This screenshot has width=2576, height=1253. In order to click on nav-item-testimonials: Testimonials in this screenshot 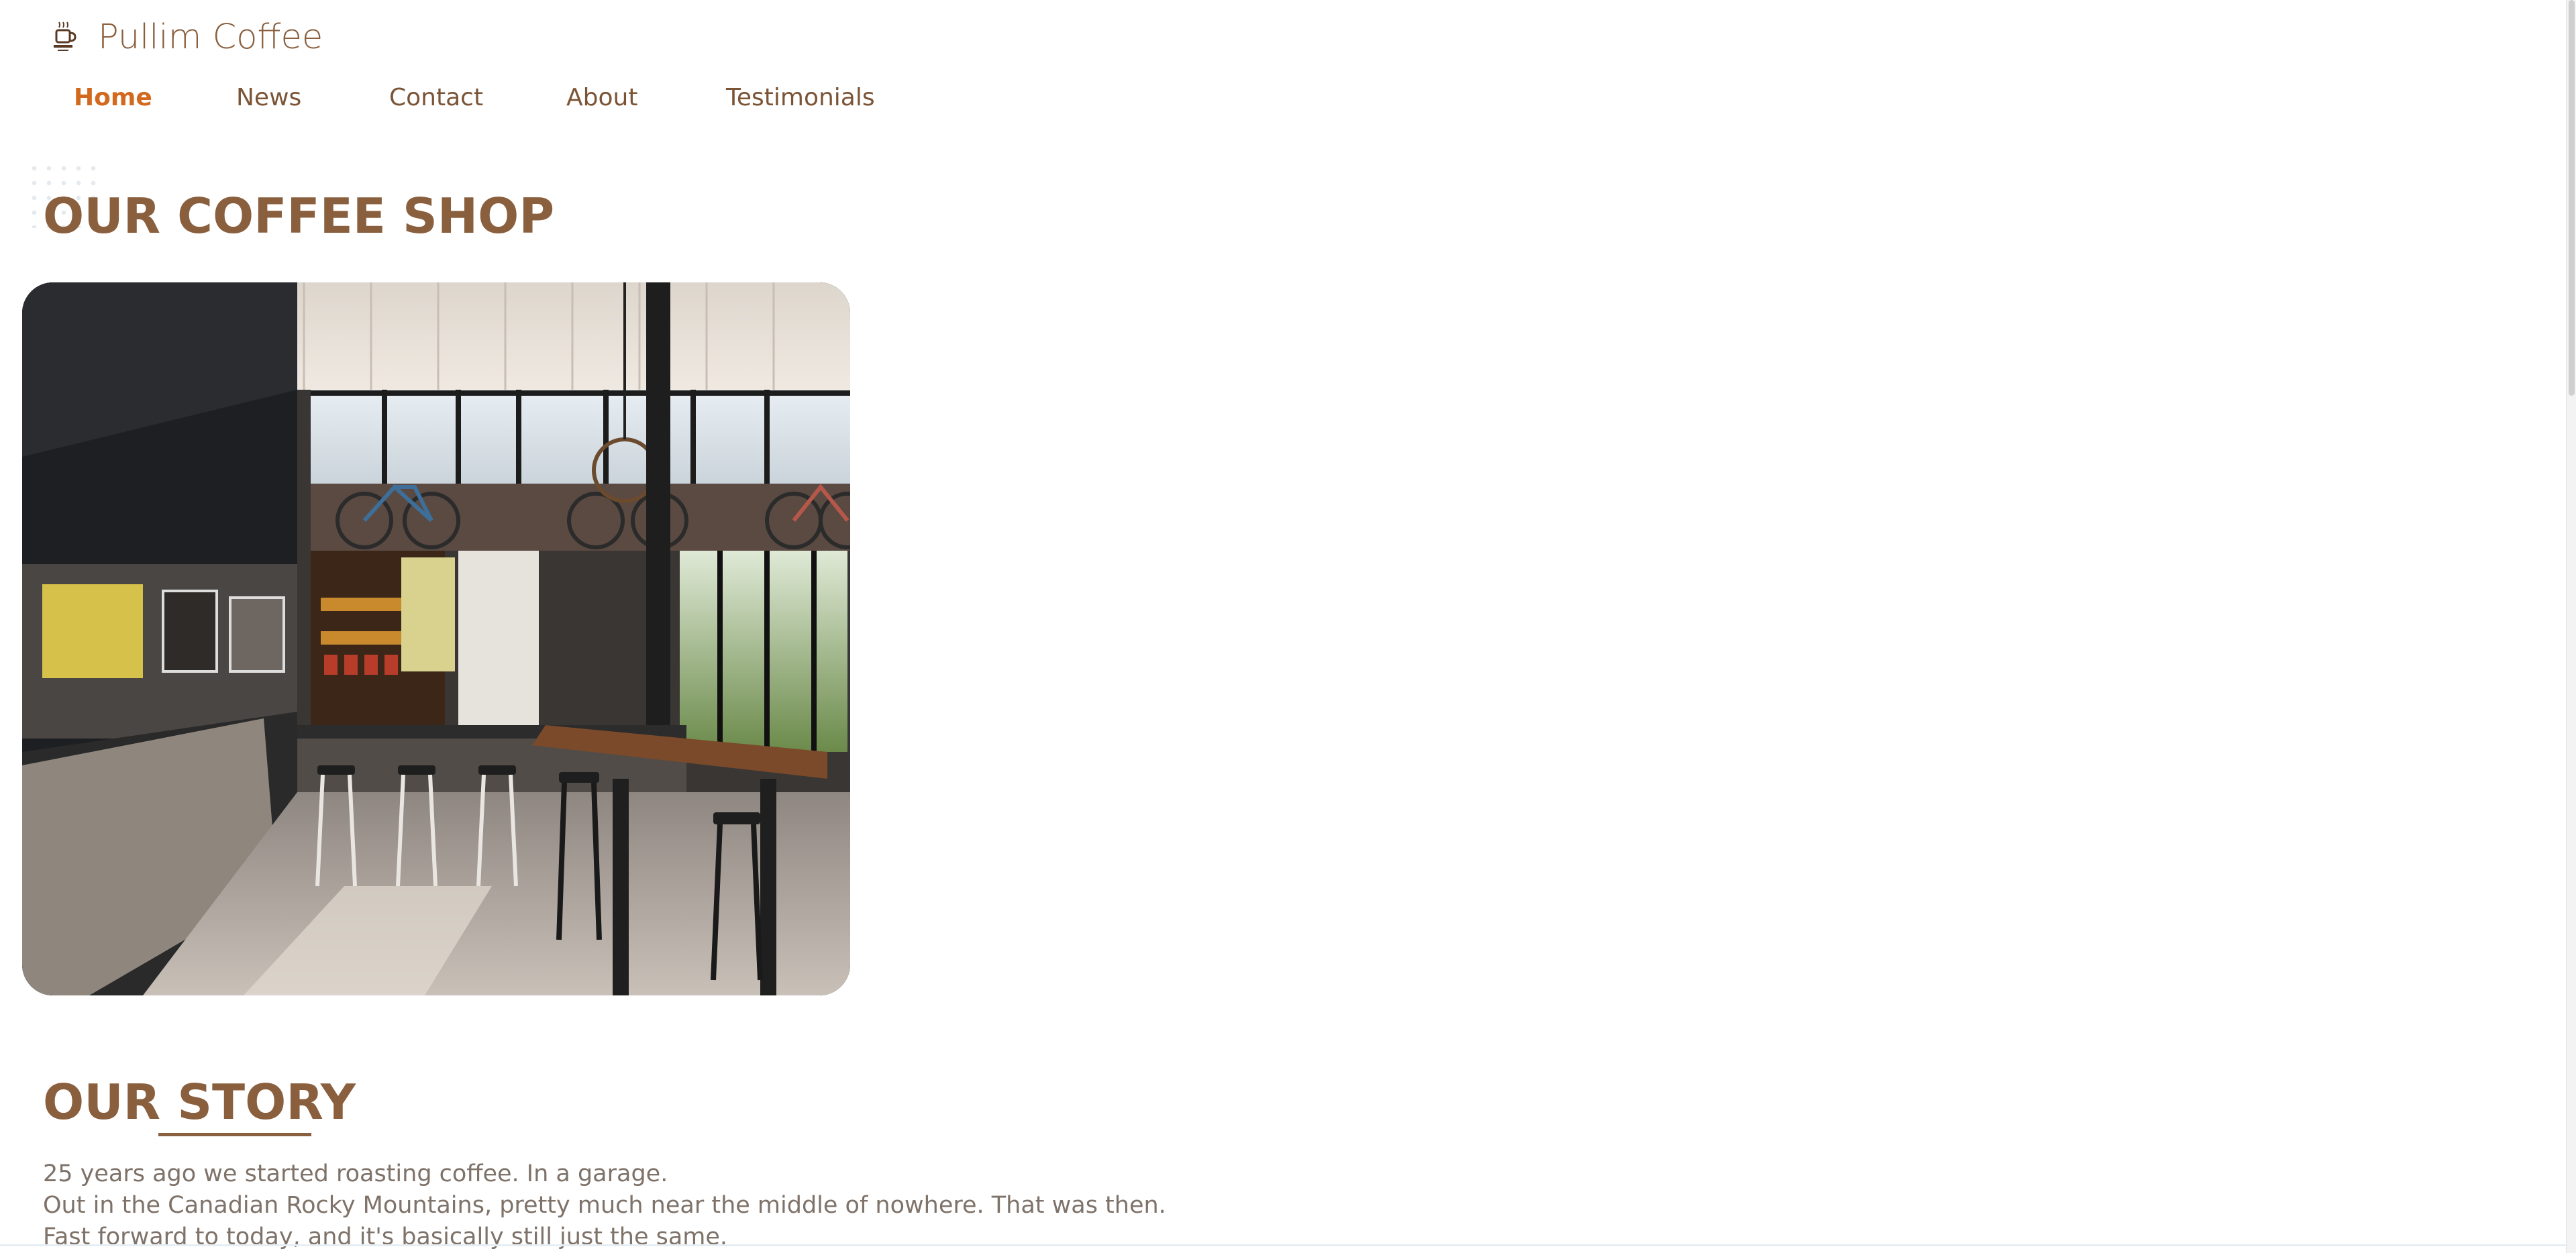, I will do `click(800, 98)`.